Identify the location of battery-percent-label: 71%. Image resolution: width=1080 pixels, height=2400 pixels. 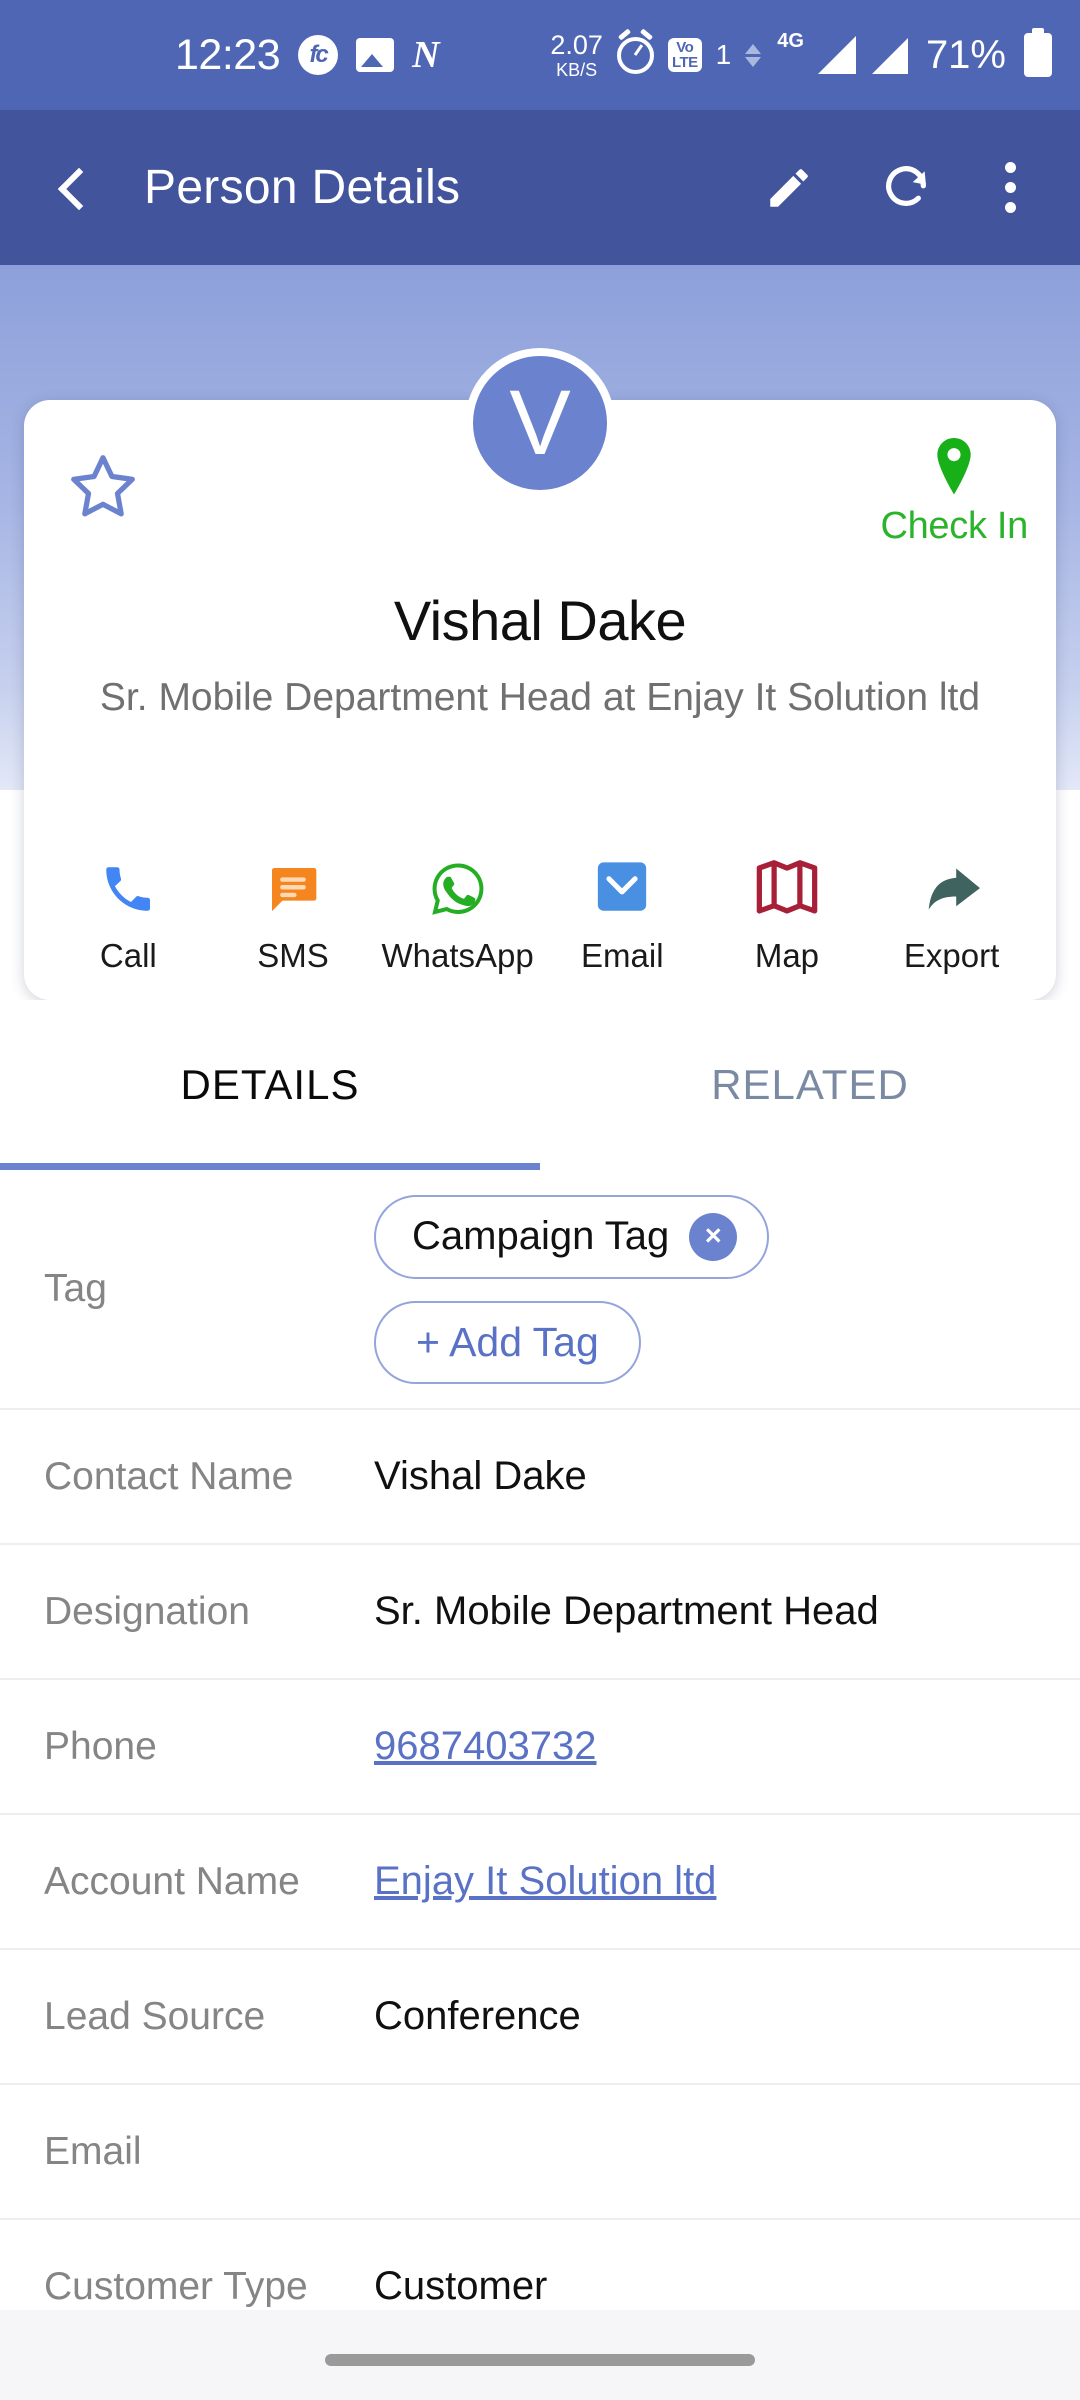
(965, 54).